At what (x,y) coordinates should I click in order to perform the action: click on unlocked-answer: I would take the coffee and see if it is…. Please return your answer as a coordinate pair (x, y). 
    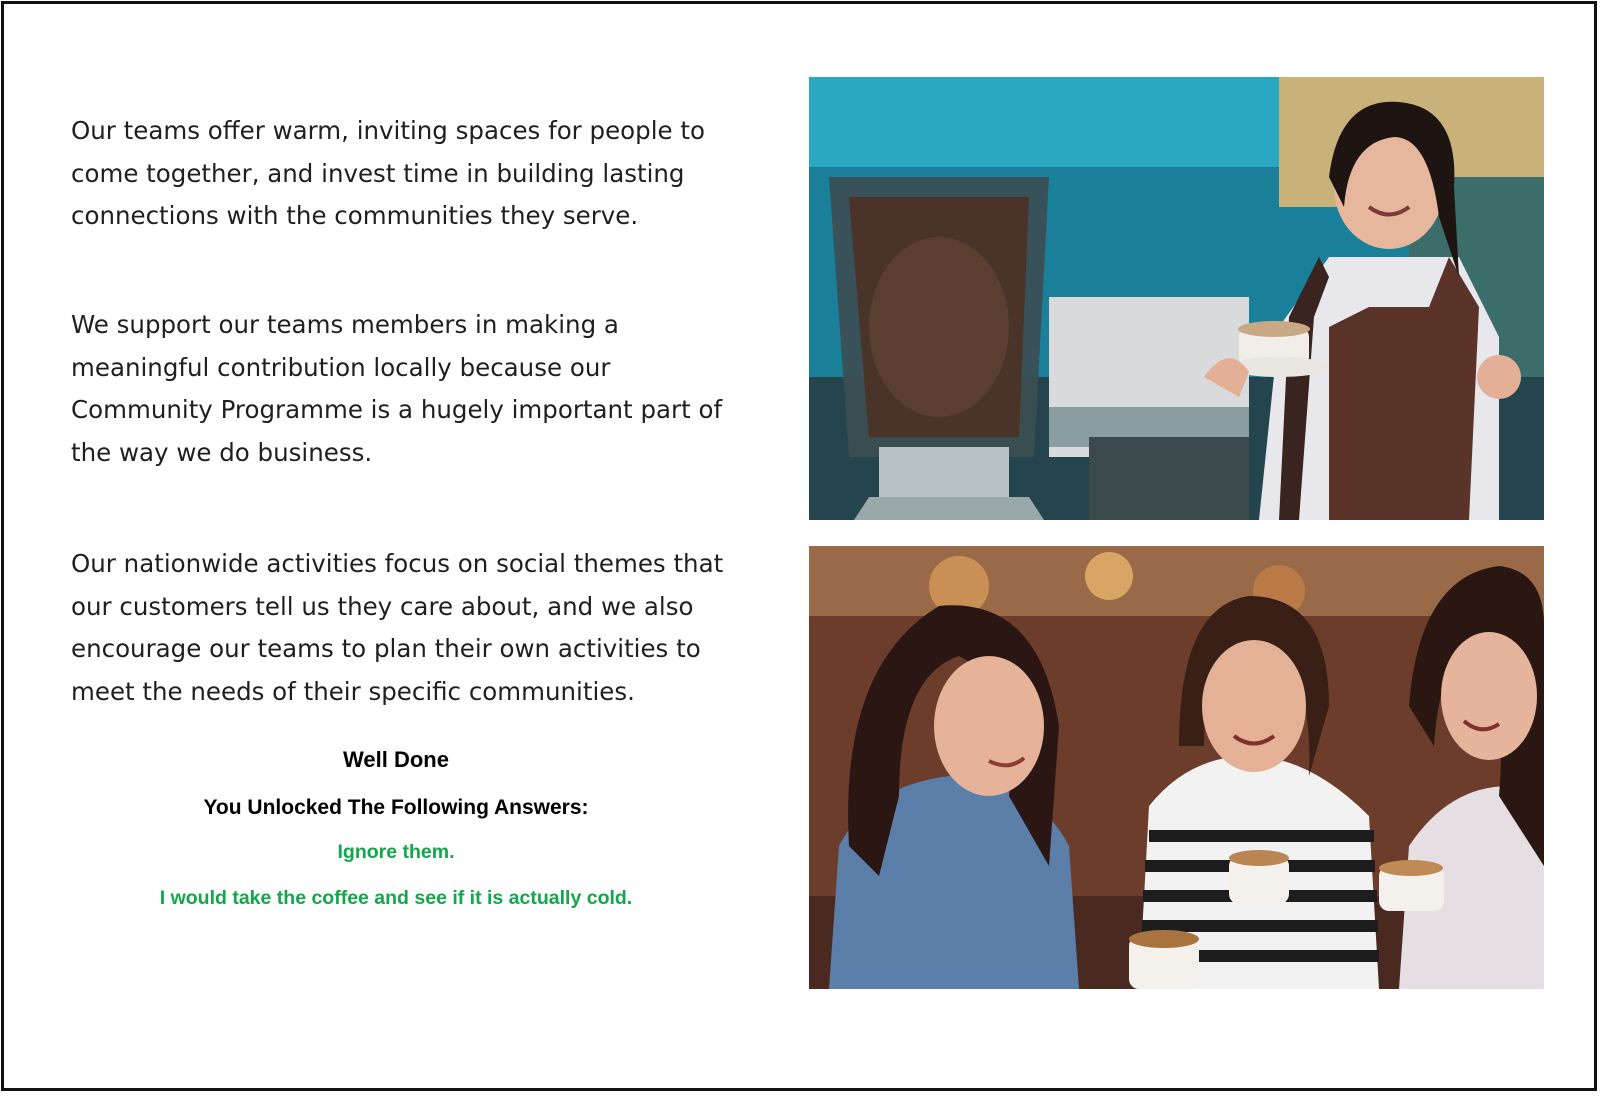
    Looking at the image, I should click on (396, 898).